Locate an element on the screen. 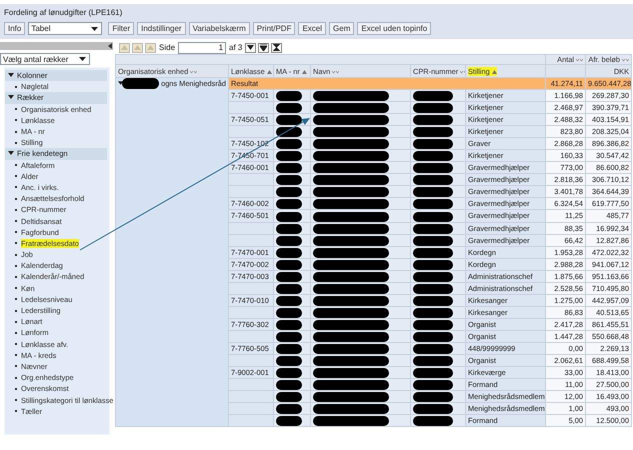 The image size is (633, 450). toolbar-button: Excel uden topinfo is located at coordinates (394, 28).